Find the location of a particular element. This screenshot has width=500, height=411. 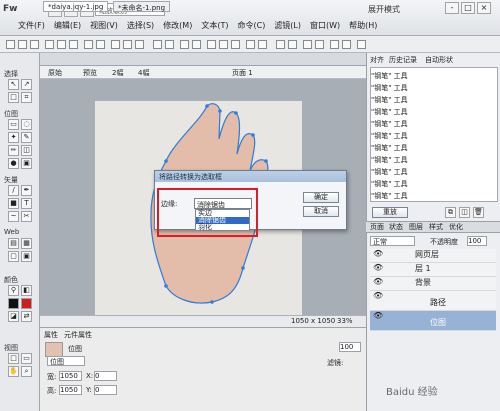

page-label: 页面 1 is located at coordinates (242, 73).